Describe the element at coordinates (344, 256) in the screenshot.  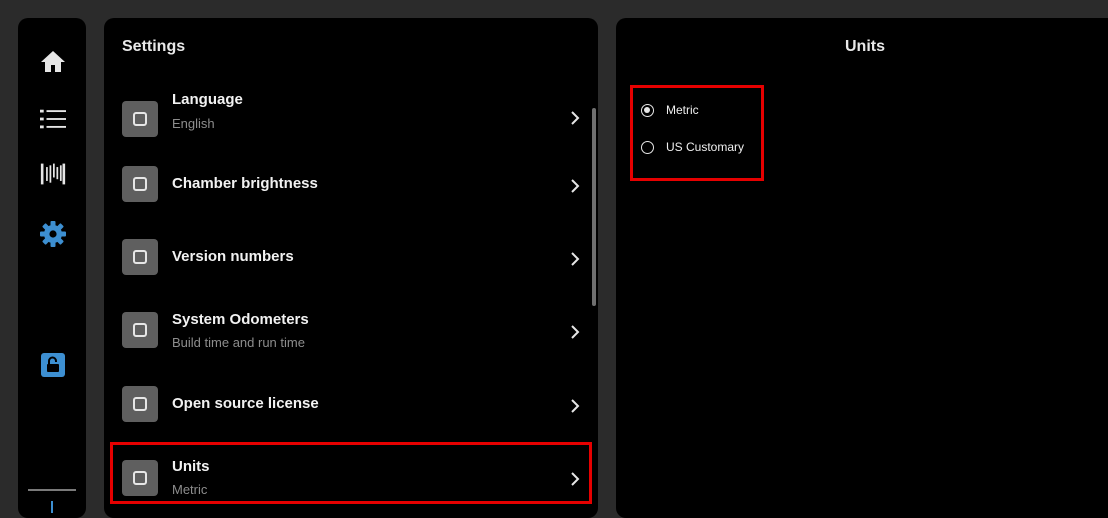
I see `settings-item-version-numbers: Version numbers` at that location.